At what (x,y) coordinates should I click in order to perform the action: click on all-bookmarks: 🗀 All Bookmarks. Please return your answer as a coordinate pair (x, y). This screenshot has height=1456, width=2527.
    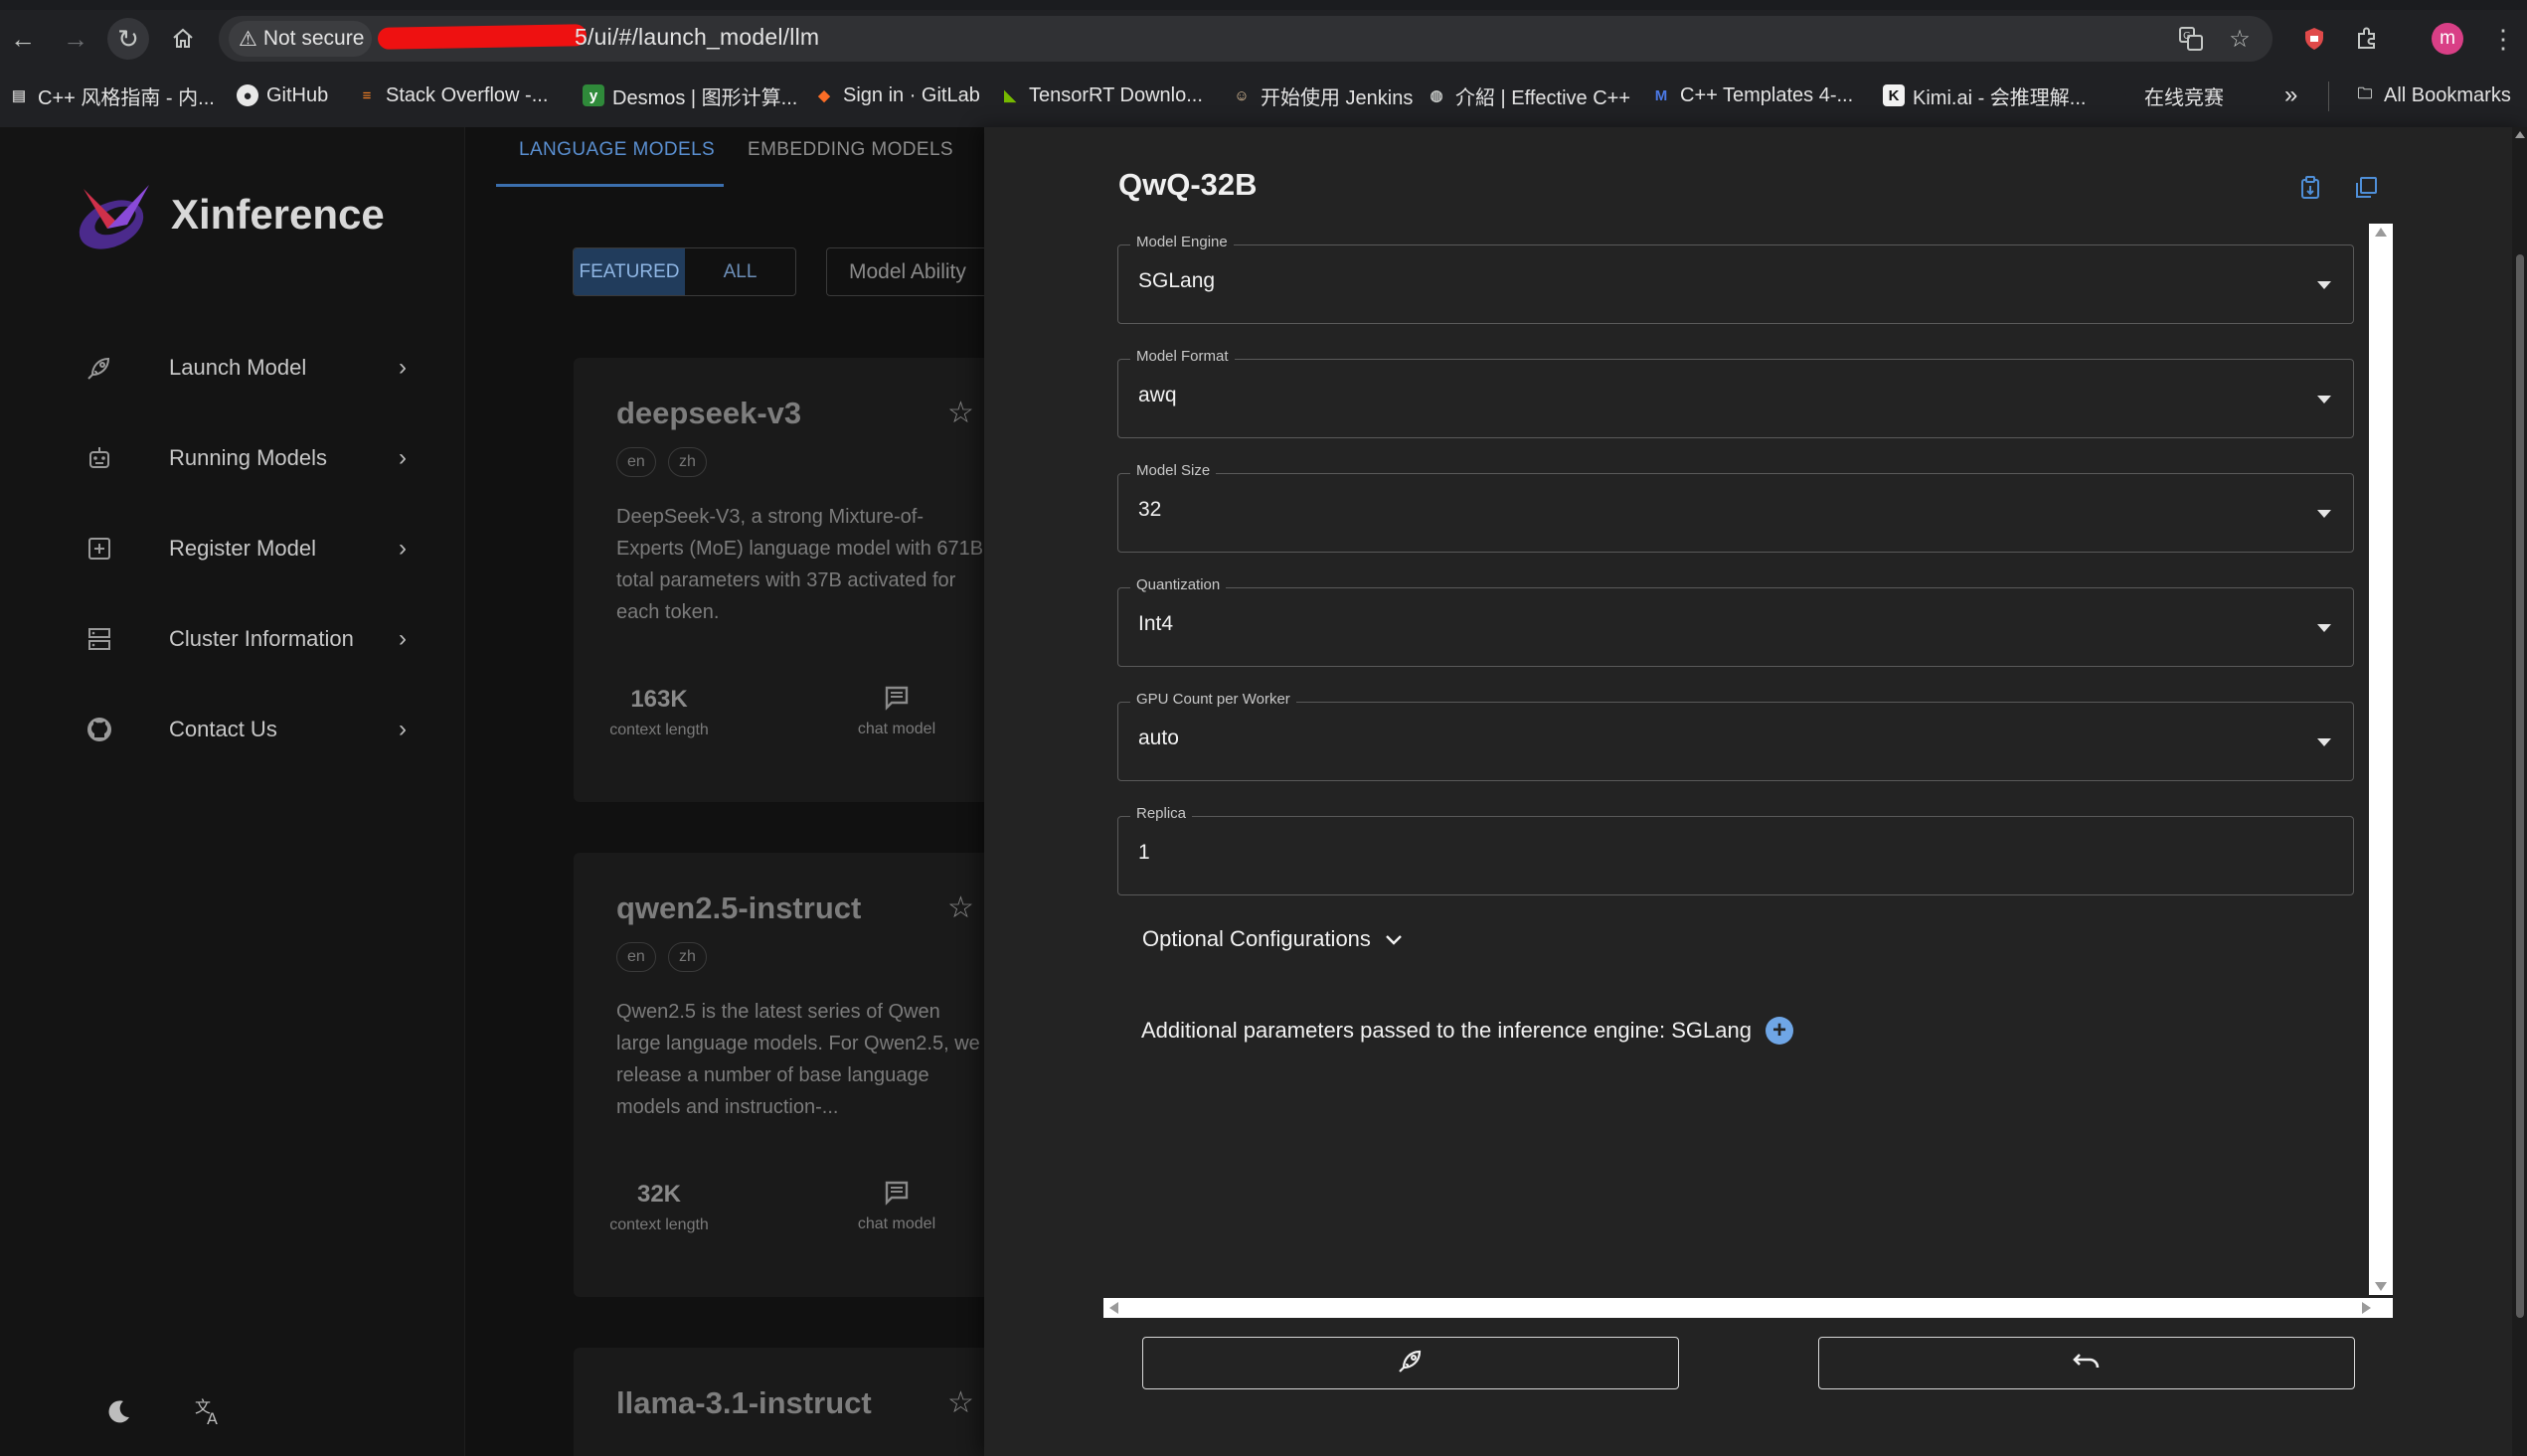
    Looking at the image, I should click on (2432, 95).